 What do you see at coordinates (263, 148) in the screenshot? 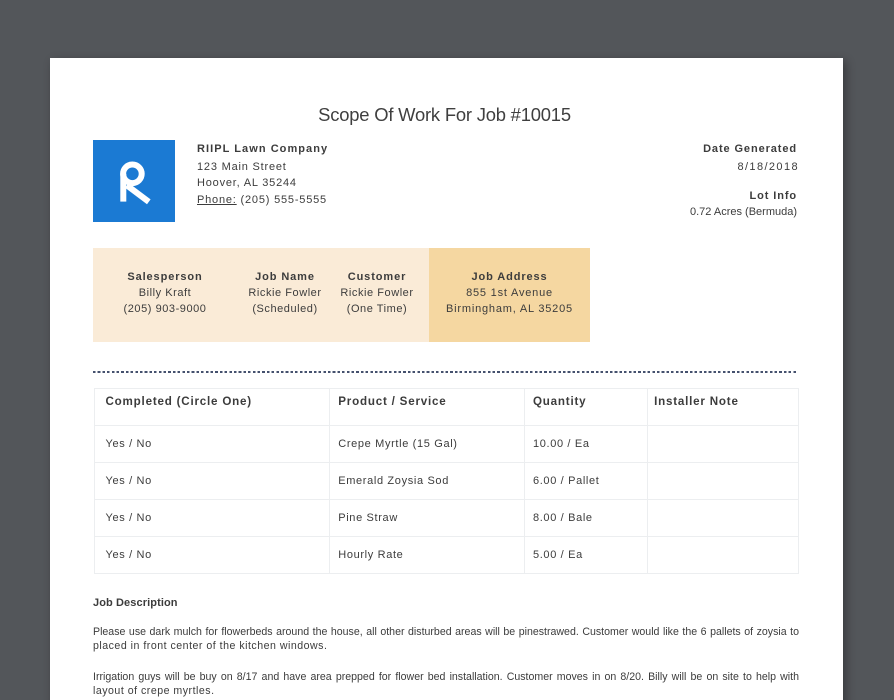
I see `company-name: RIIPL Lawn Company` at bounding box center [263, 148].